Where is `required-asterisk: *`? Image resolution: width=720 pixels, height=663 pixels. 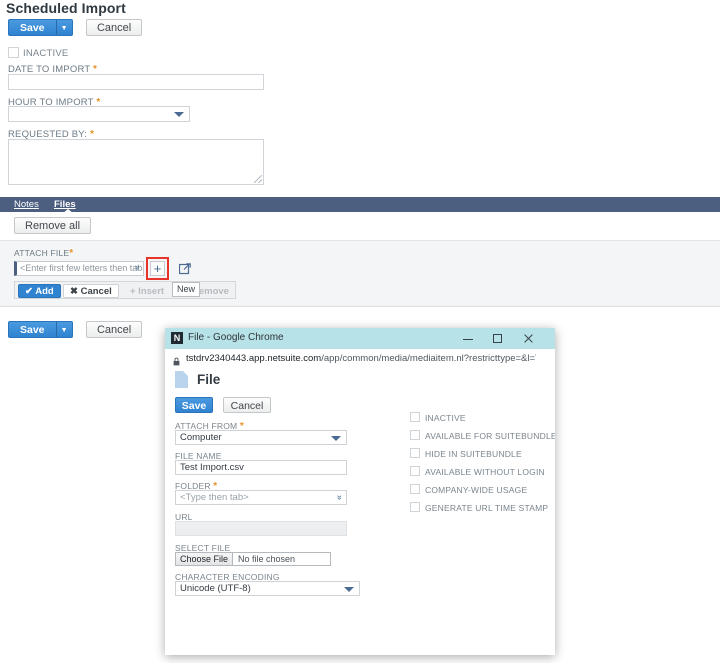 required-asterisk: * is located at coordinates (71, 253).